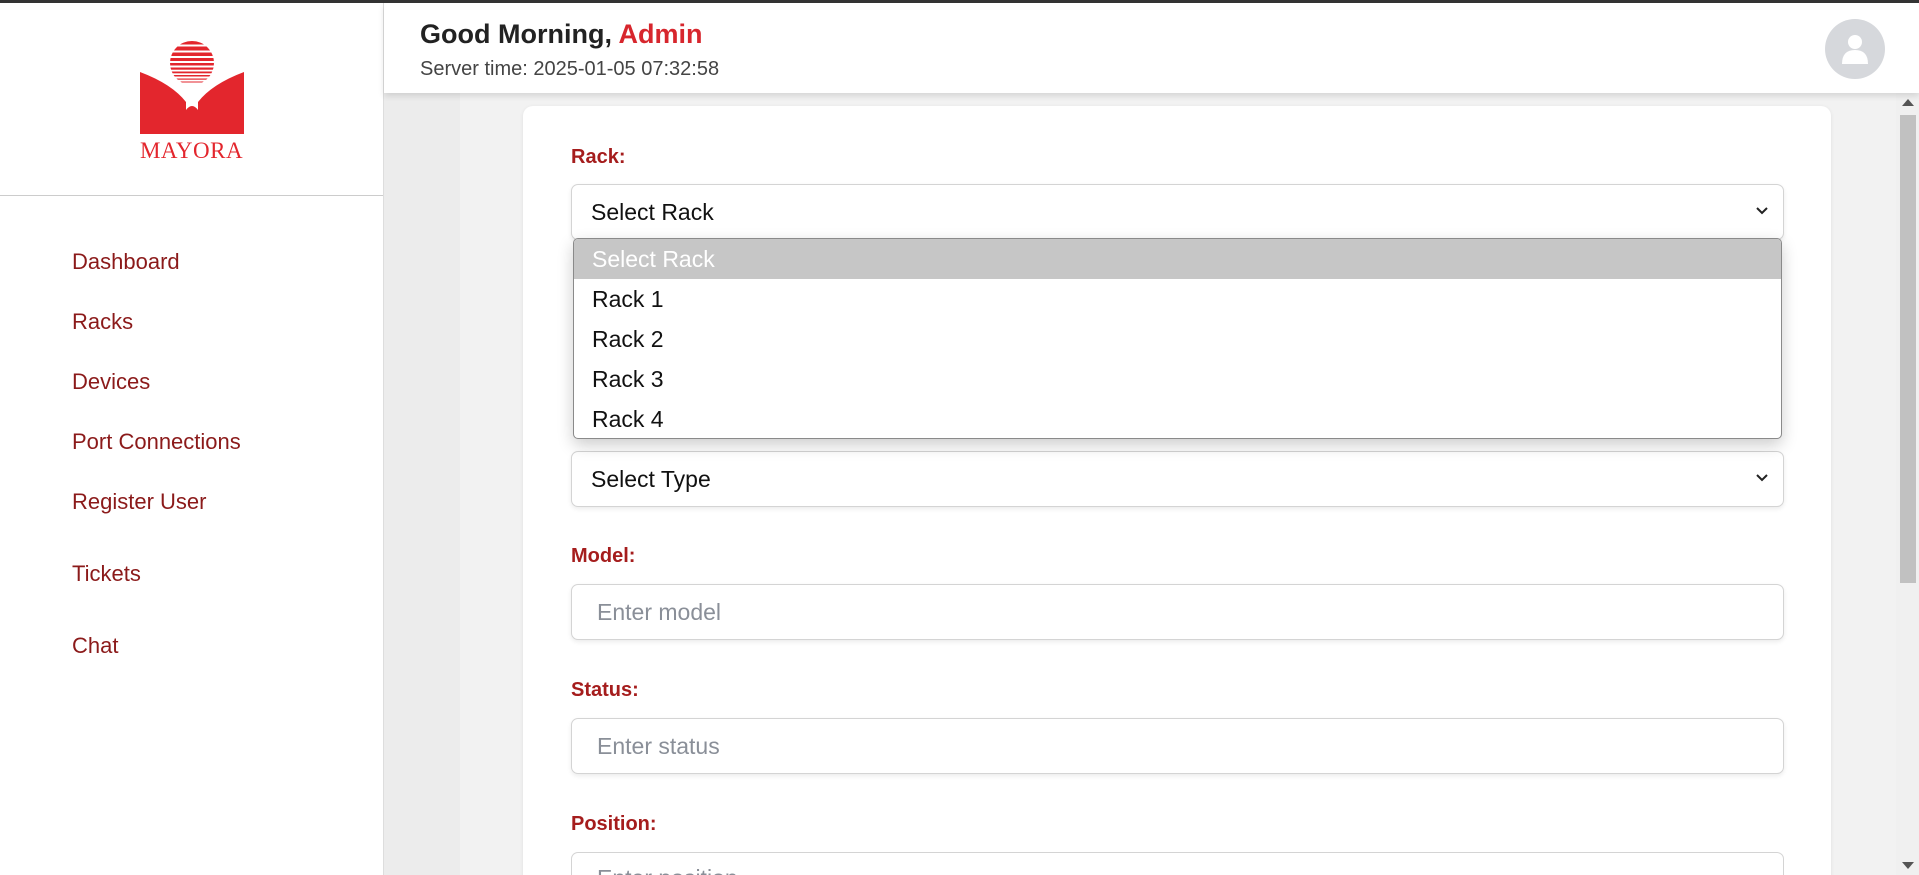  I want to click on position-input-placeholder: Enter position, so click(667, 870).